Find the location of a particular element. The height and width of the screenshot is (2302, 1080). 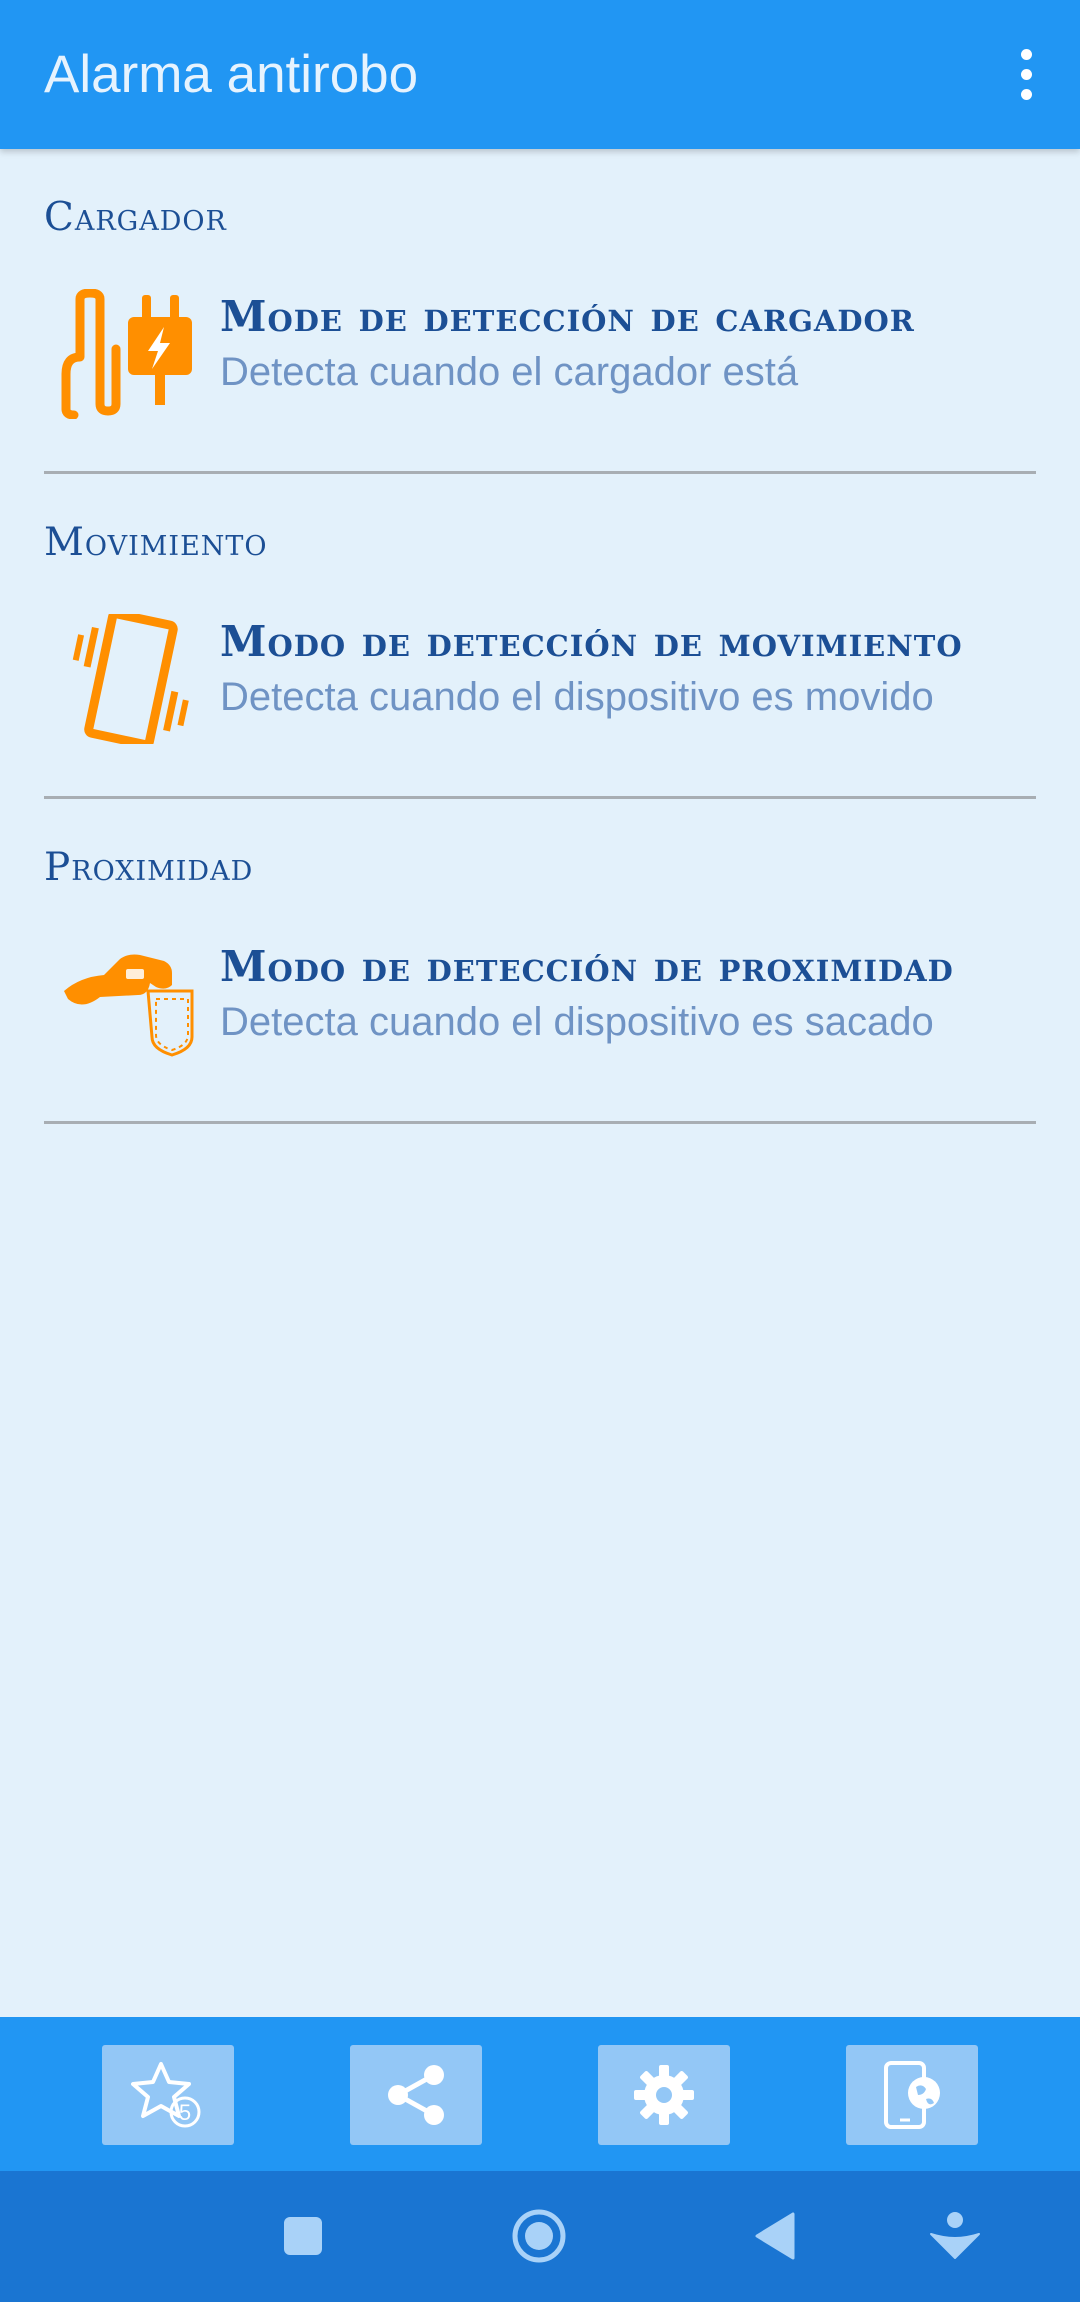

more-options-button is located at coordinates (1026, 74).